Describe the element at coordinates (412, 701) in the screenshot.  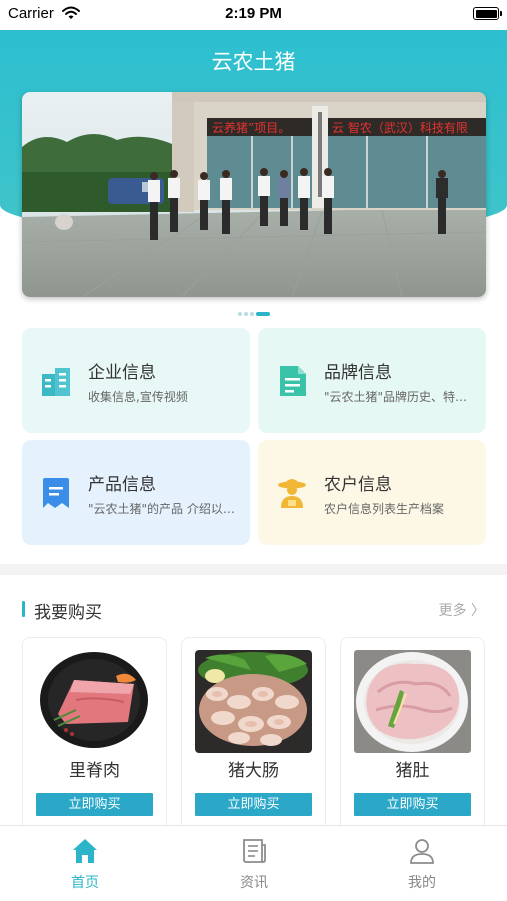
I see `tripe-image` at that location.